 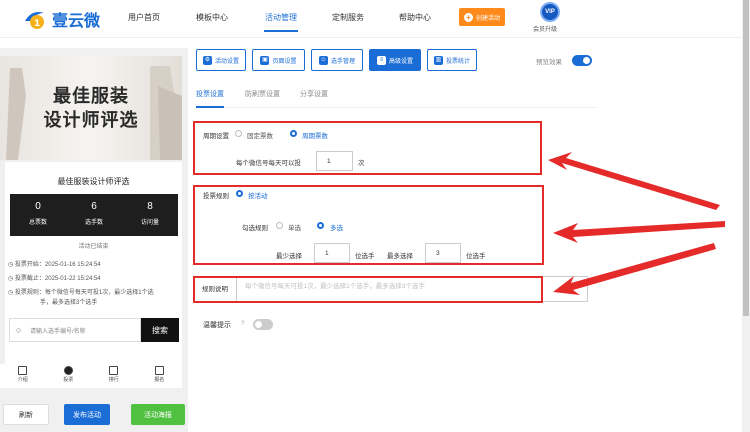 I want to click on page-scrollbar, so click(x=746, y=216).